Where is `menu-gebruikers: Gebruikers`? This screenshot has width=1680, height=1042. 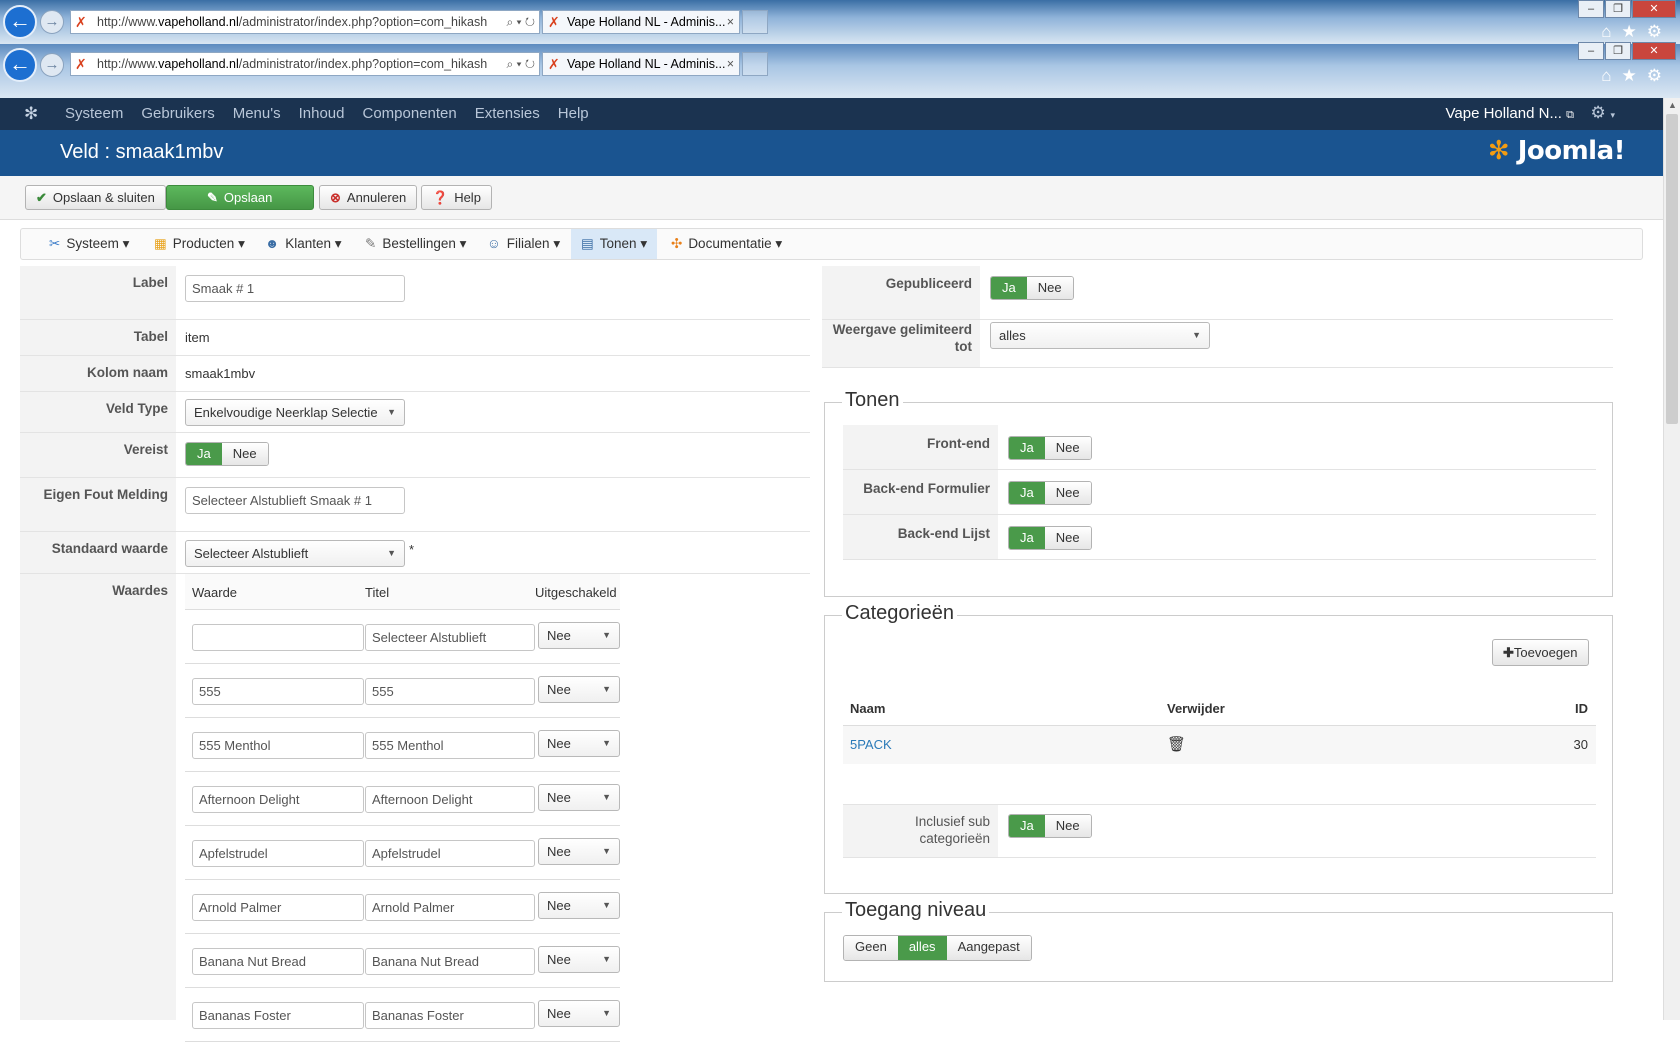
menu-gebruikers: Gebruikers is located at coordinates (177, 113).